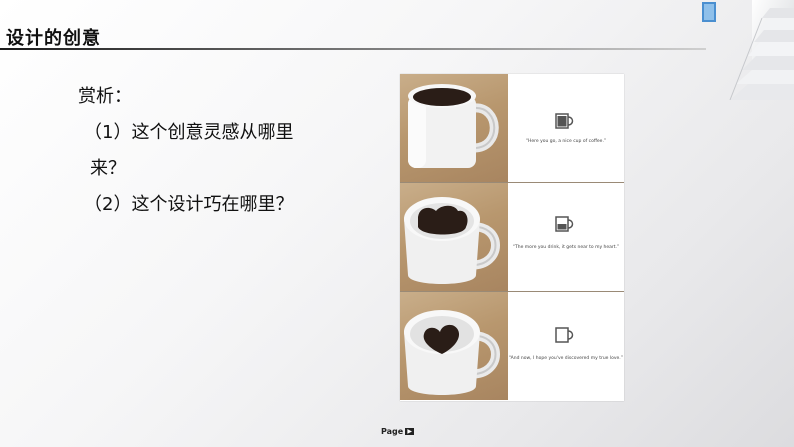  I want to click on mug-icon-full, so click(564, 121).